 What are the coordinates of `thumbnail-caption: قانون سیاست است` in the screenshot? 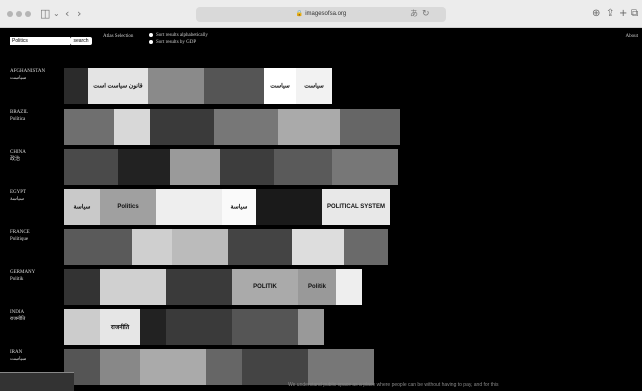 It's located at (118, 86).